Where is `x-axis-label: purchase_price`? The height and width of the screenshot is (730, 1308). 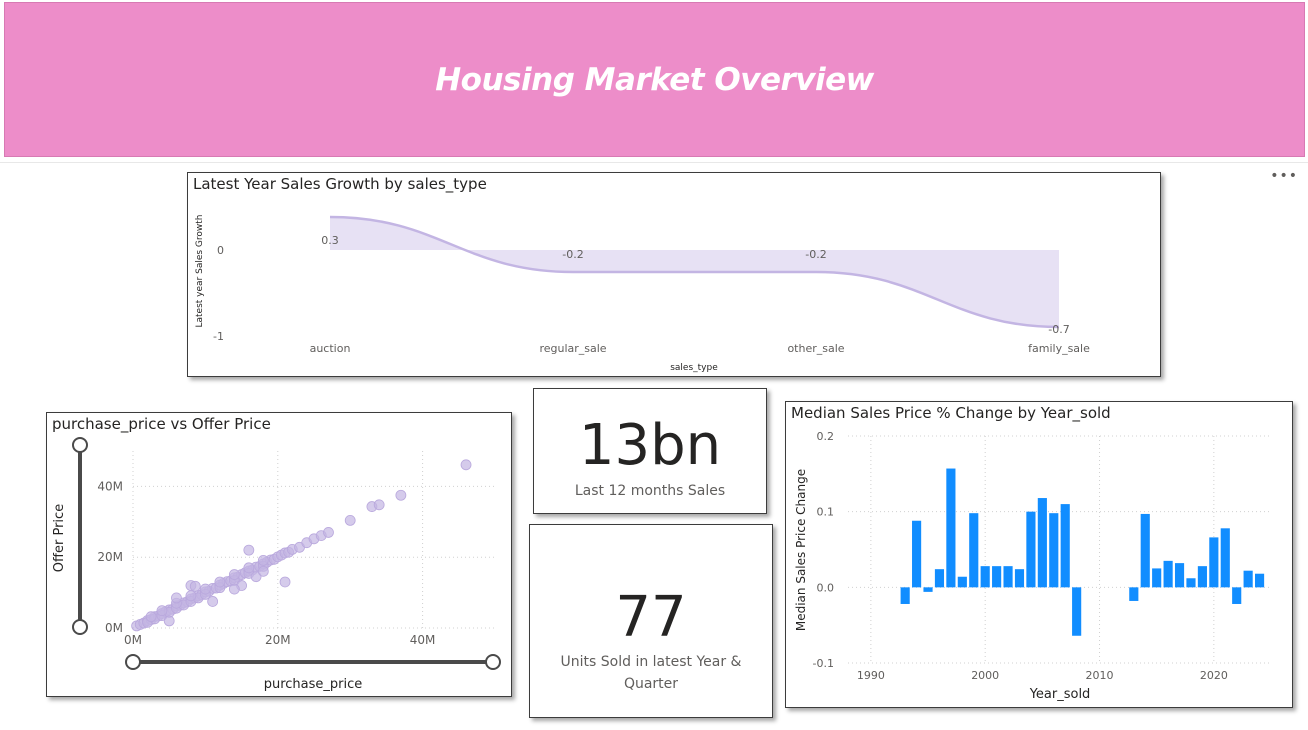 x-axis-label: purchase_price is located at coordinates (313, 684).